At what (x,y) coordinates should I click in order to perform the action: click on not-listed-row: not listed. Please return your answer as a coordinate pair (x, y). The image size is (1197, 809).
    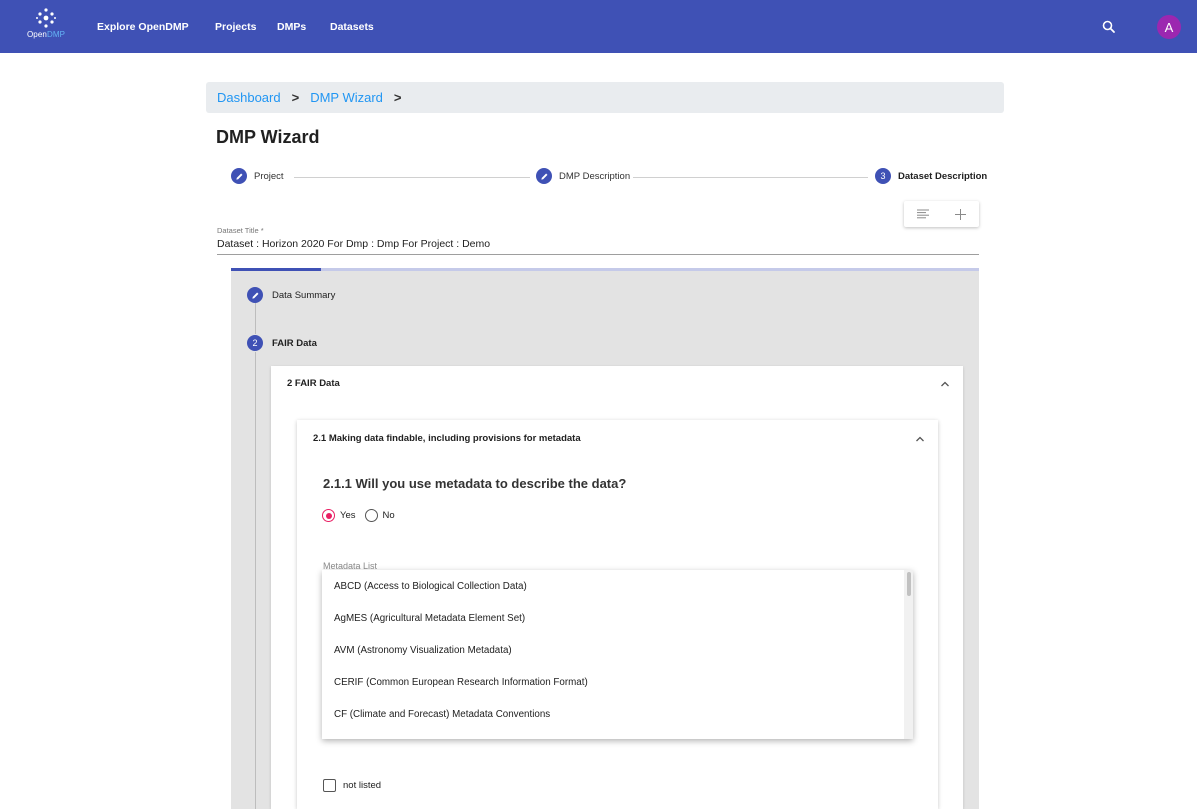
    Looking at the image, I should click on (352, 785).